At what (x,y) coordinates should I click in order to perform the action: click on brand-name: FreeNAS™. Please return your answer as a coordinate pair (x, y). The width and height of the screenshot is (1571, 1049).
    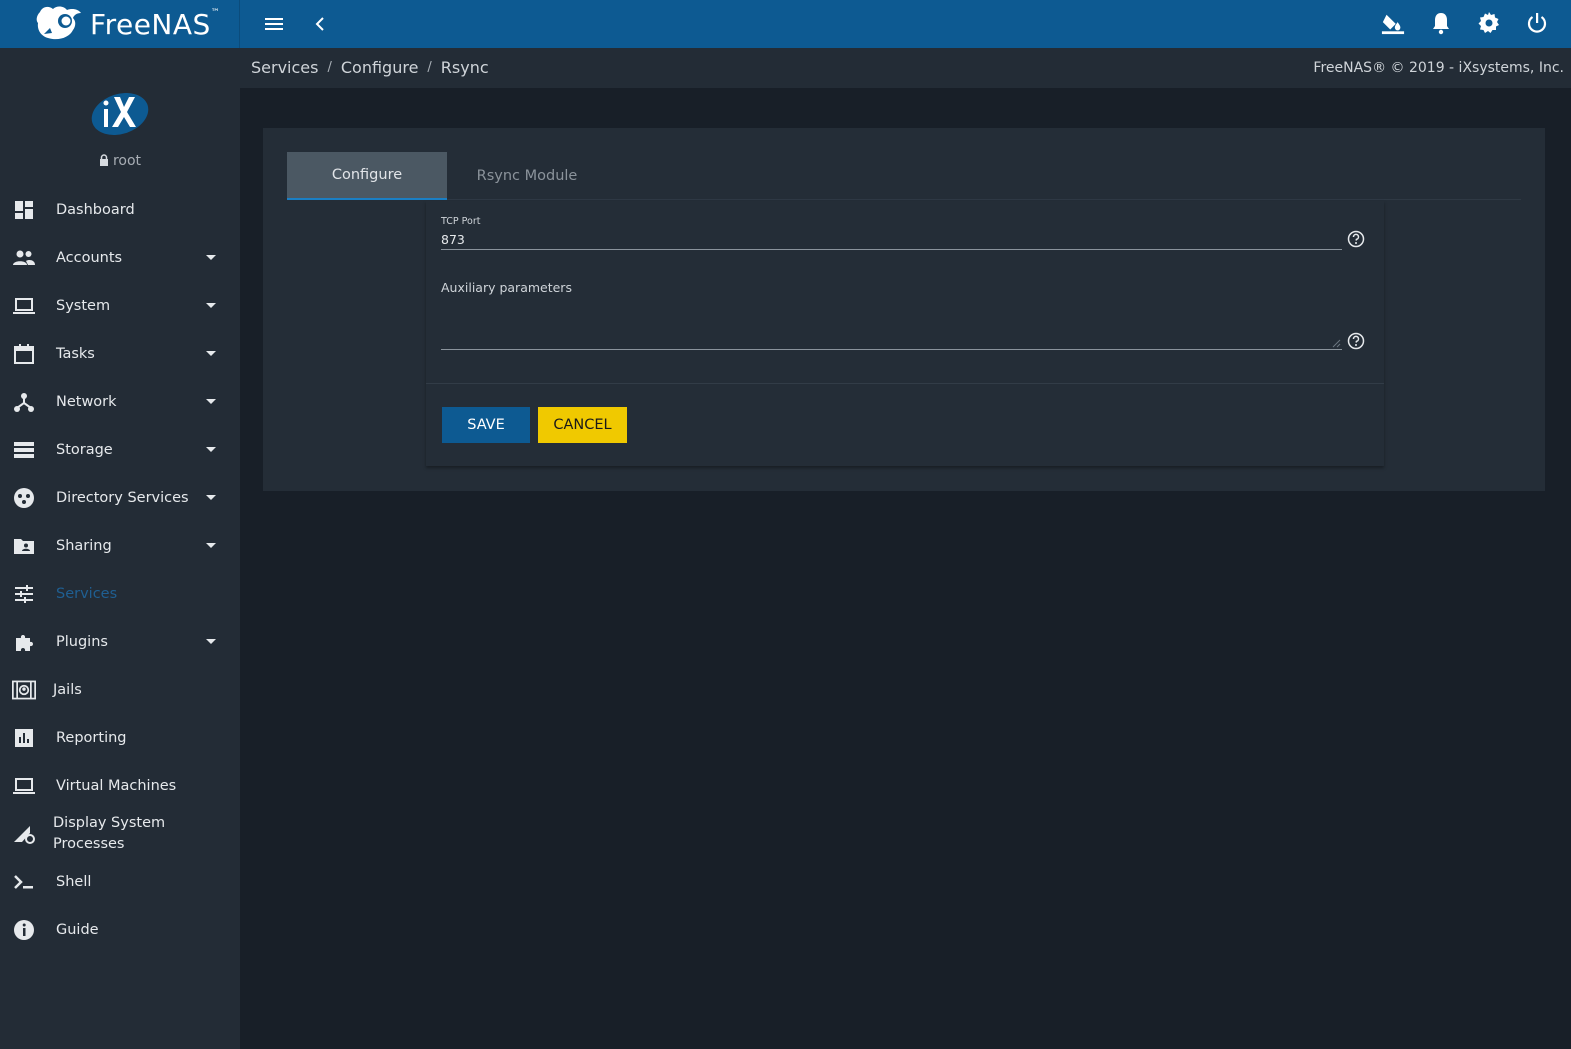
    Looking at the image, I should click on (155, 24).